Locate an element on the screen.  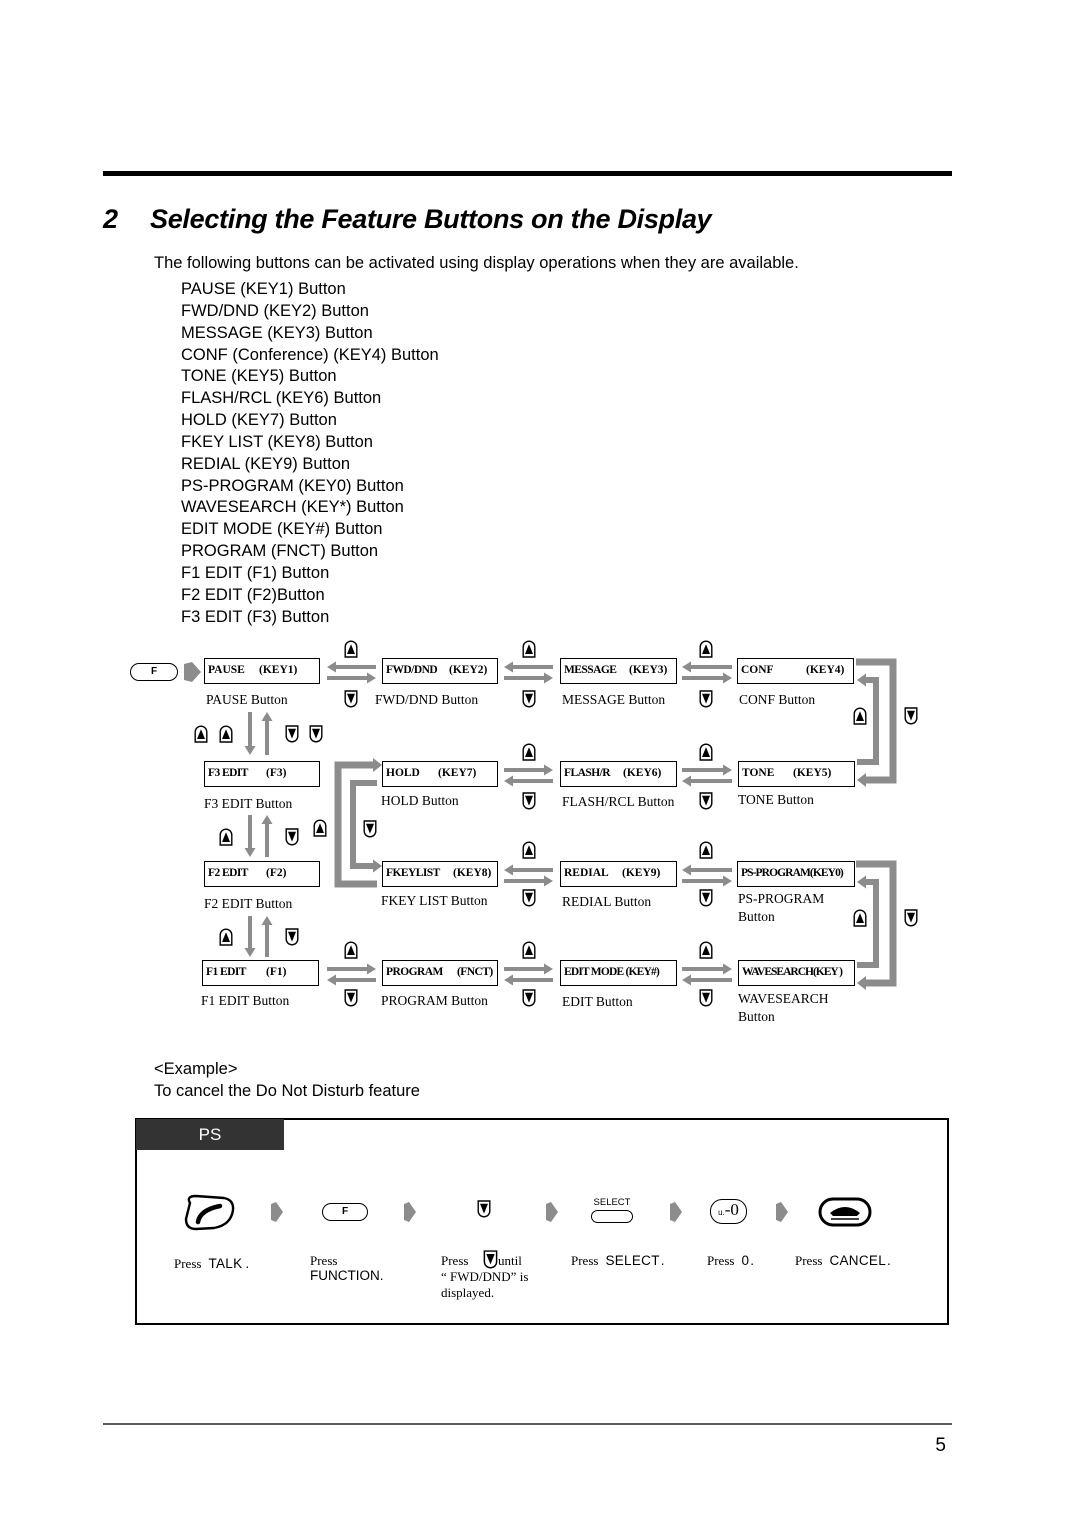
zero-key-label: -0 is located at coordinates (731, 1209).